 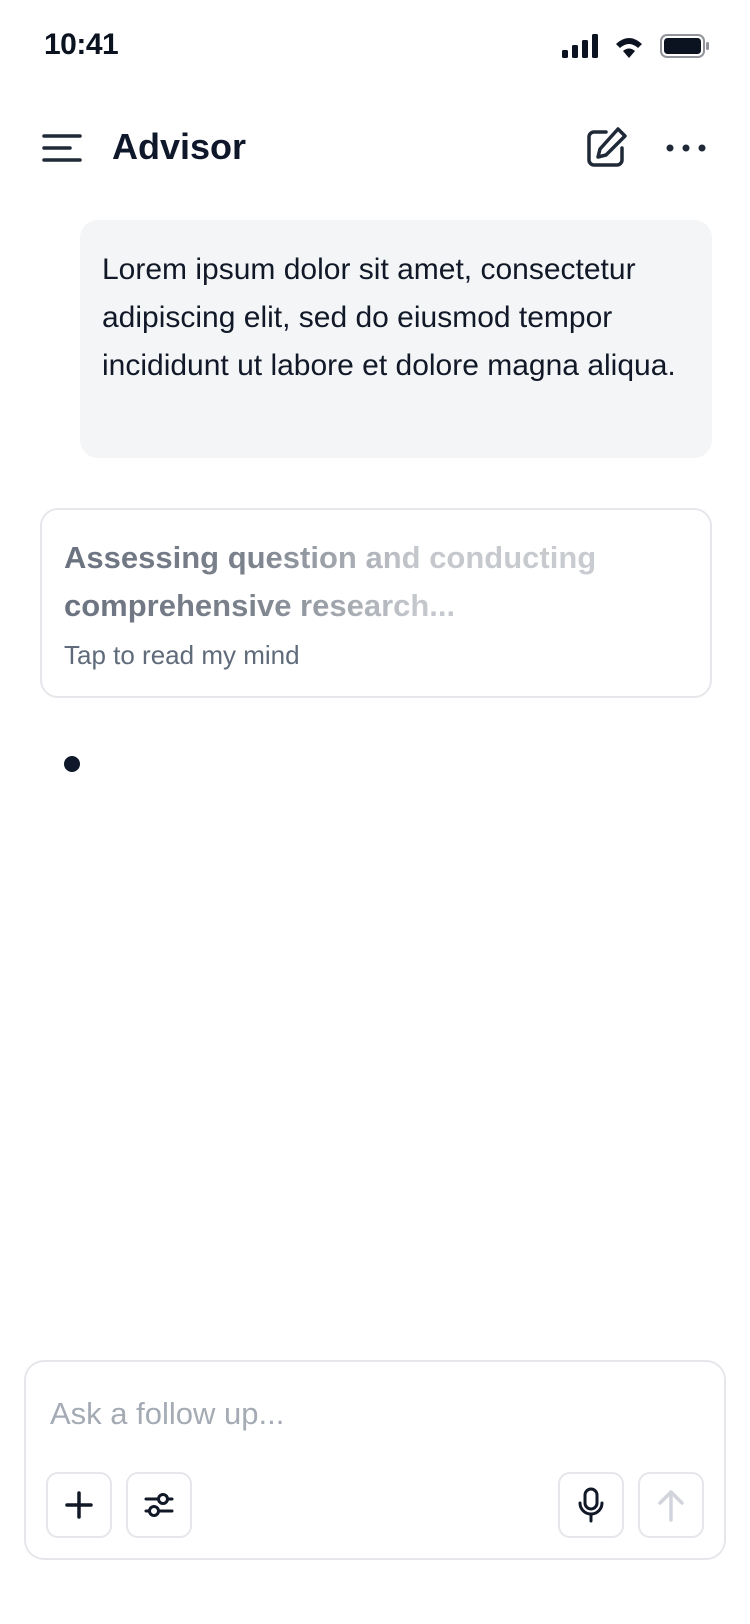 I want to click on signal-icon, so click(x=580, y=46).